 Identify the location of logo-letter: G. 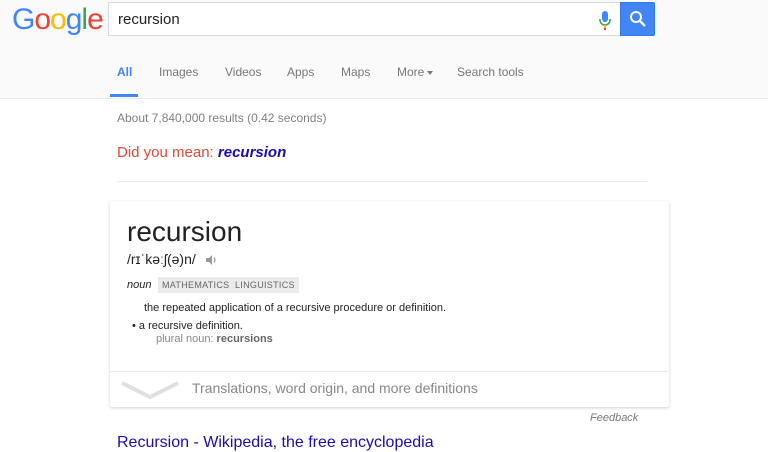
(23, 19).